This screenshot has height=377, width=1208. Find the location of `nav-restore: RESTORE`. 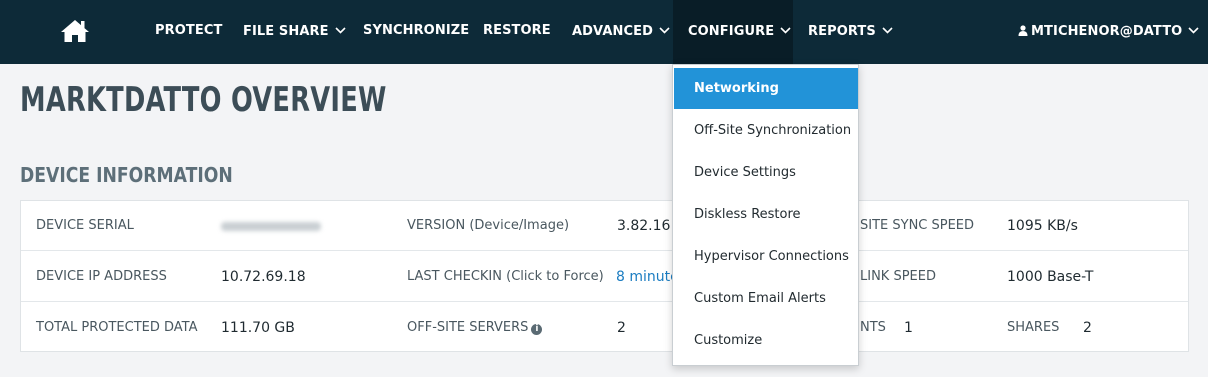

nav-restore: RESTORE is located at coordinates (517, 32).